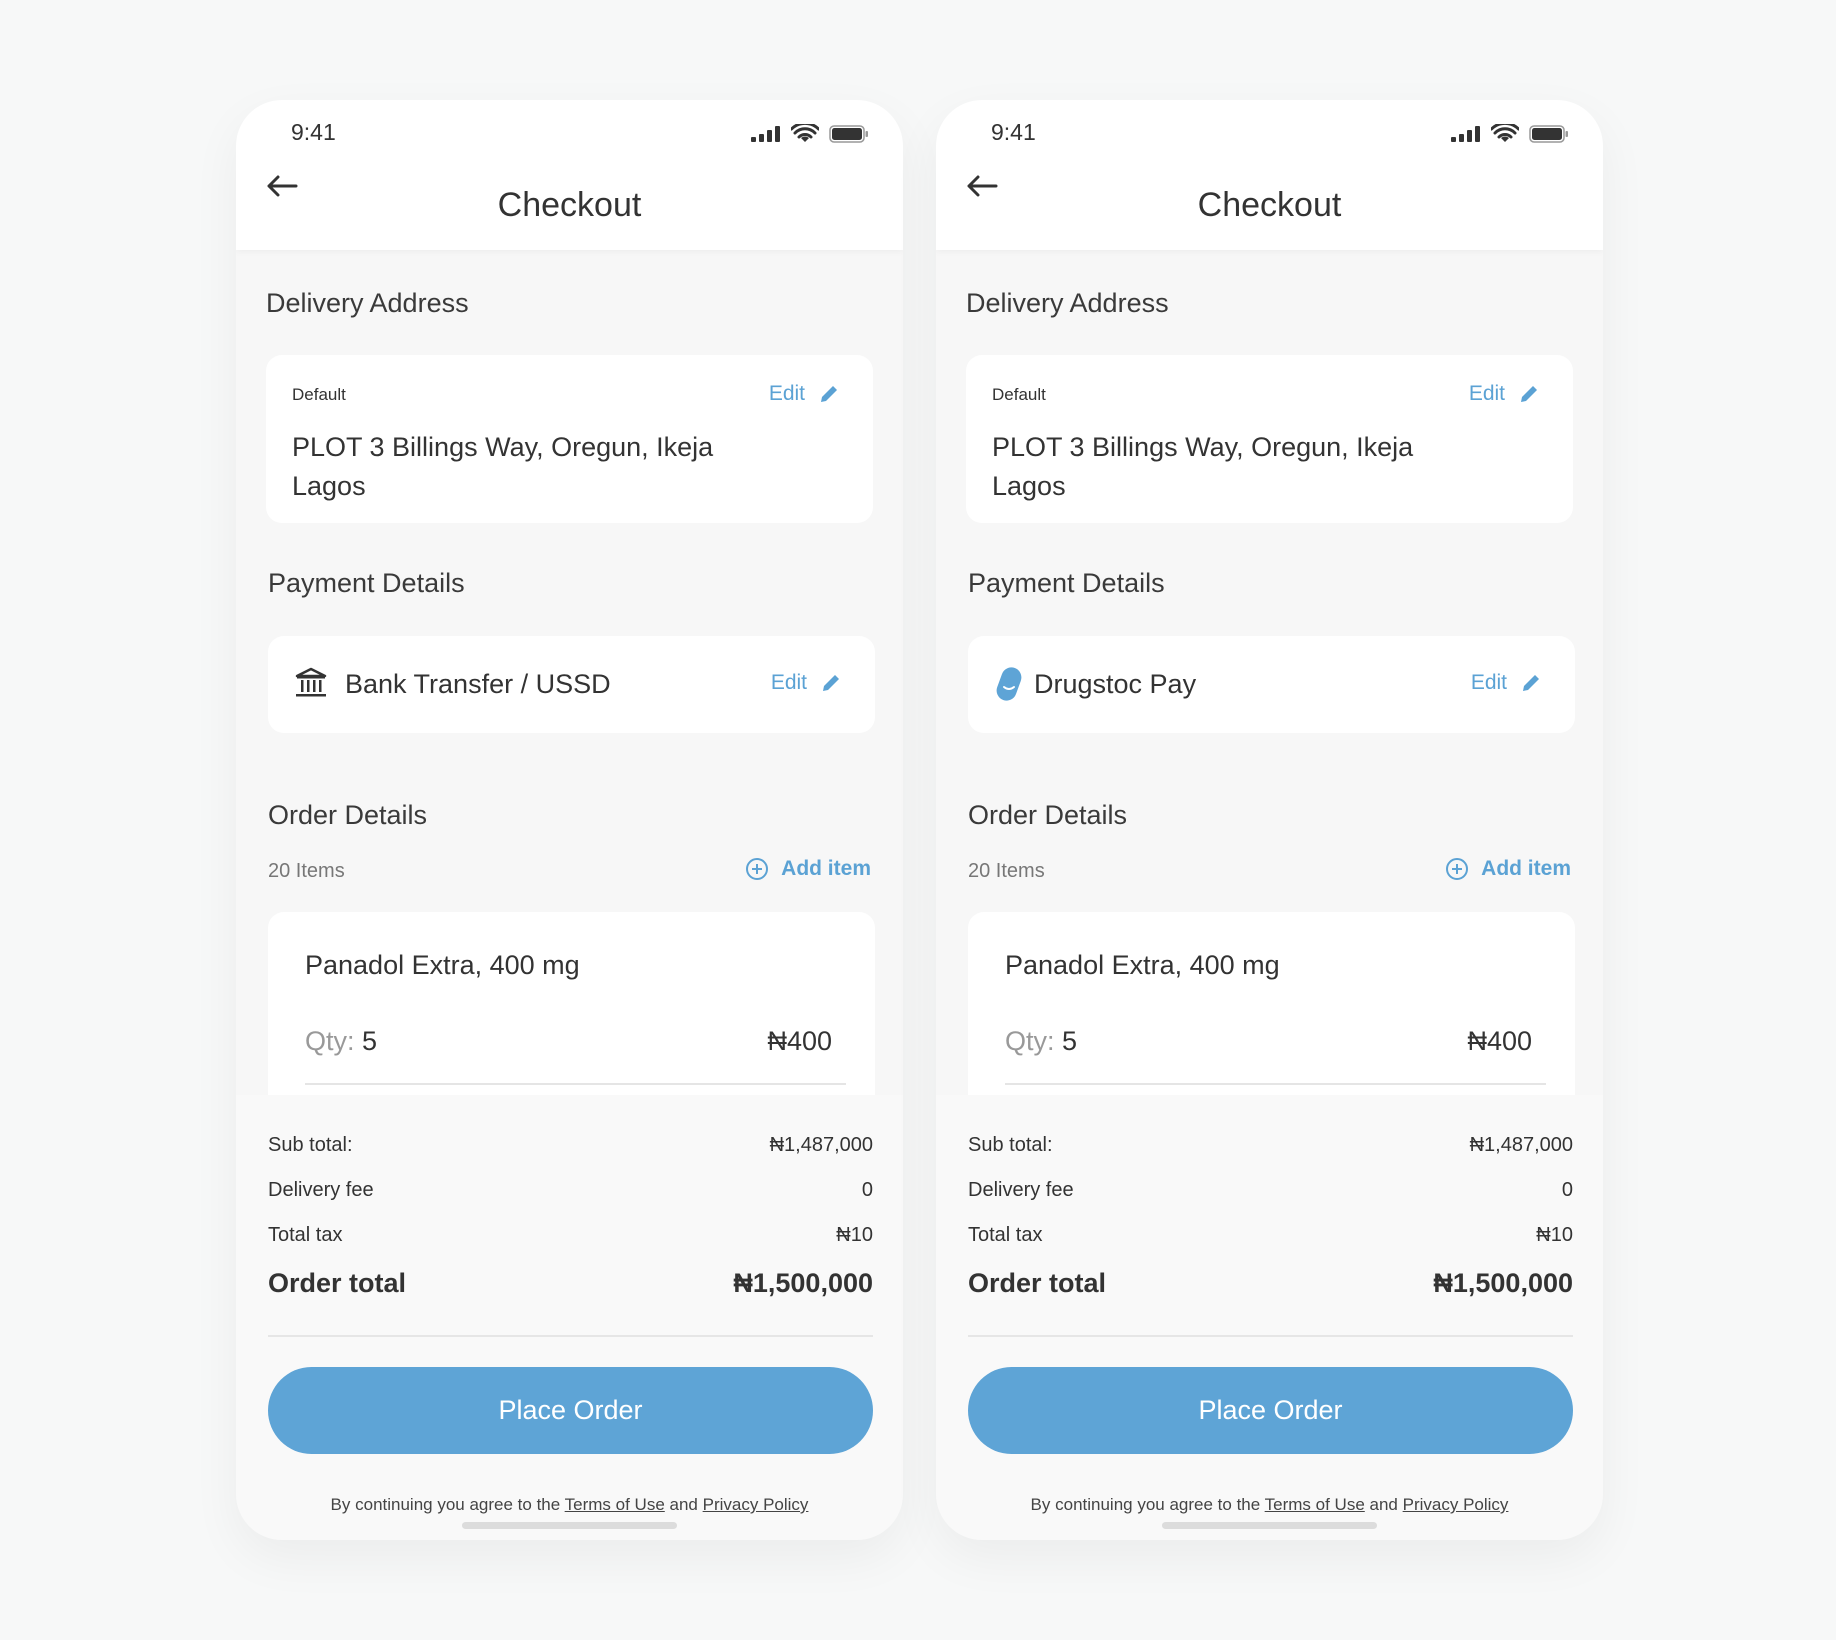 This screenshot has height=1640, width=1836. What do you see at coordinates (575, 1084) in the screenshot?
I see `divider` at bounding box center [575, 1084].